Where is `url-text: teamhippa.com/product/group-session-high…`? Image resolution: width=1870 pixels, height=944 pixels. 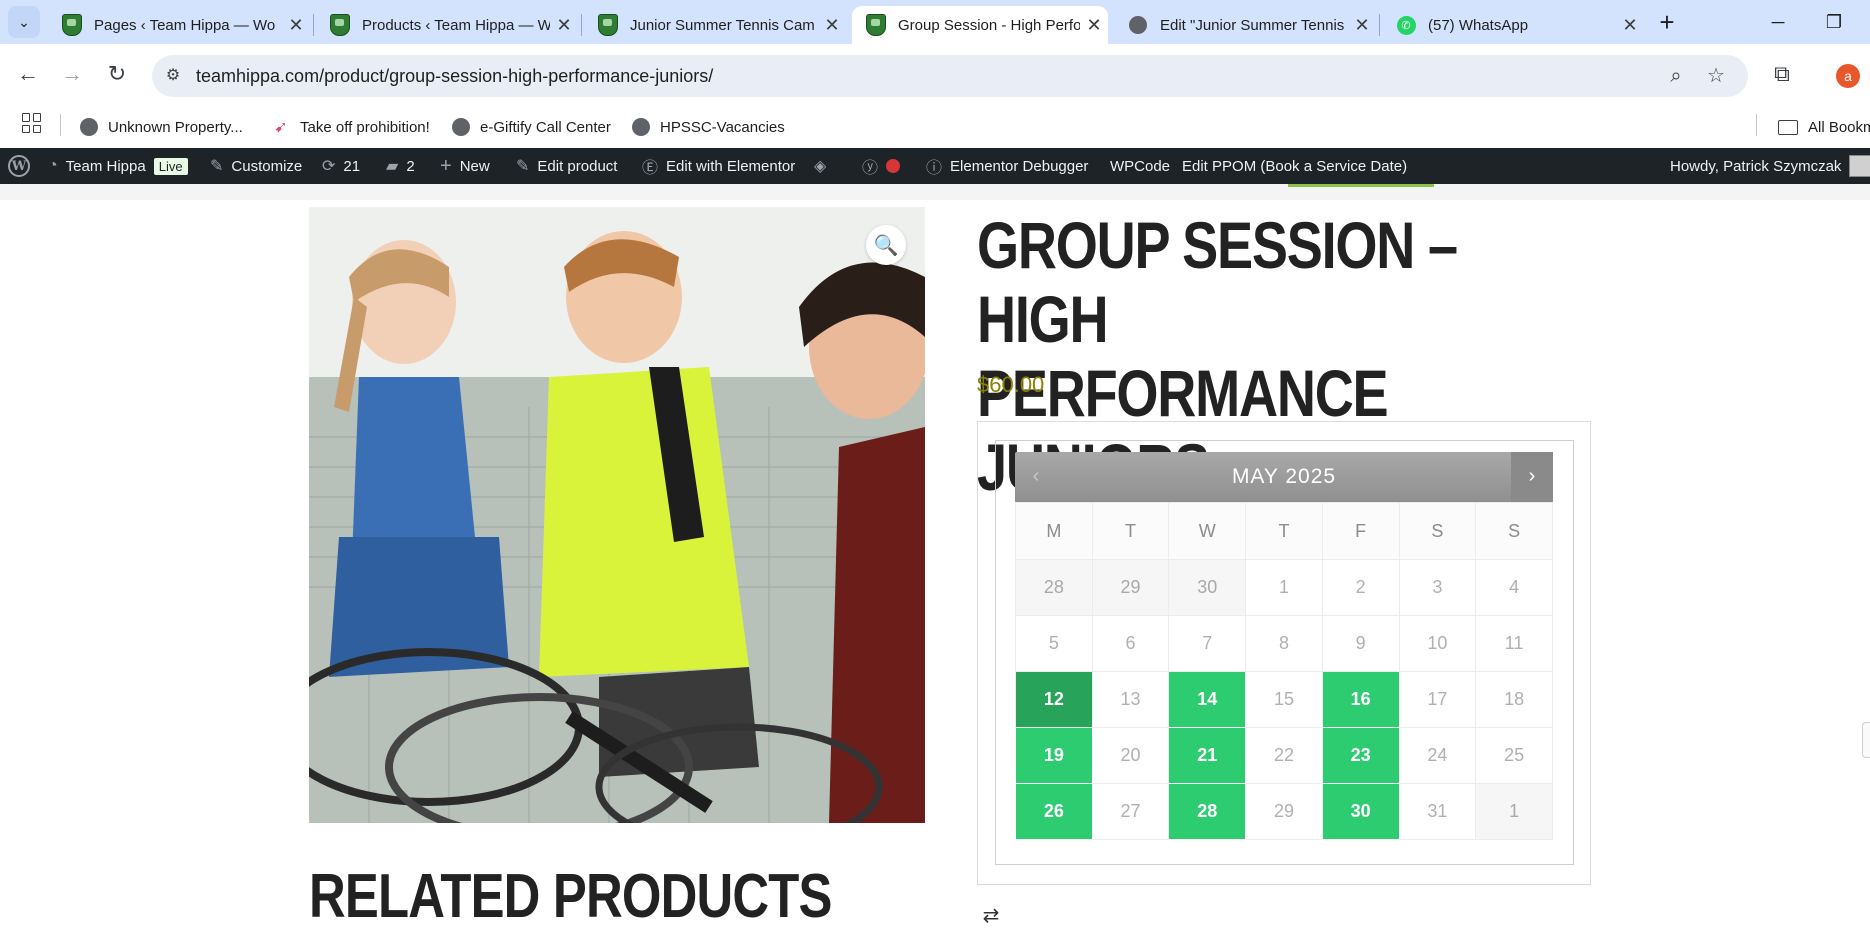 url-text: teamhippa.com/product/group-session-high… is located at coordinates (454, 76).